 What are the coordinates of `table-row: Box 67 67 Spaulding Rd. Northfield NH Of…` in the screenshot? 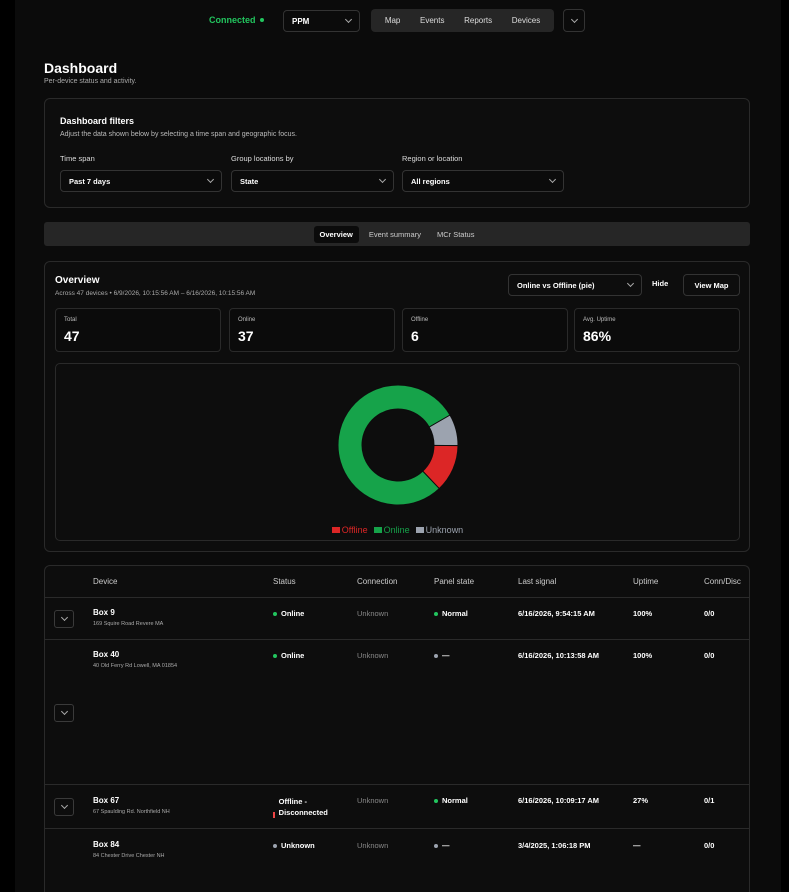 It's located at (397, 806).